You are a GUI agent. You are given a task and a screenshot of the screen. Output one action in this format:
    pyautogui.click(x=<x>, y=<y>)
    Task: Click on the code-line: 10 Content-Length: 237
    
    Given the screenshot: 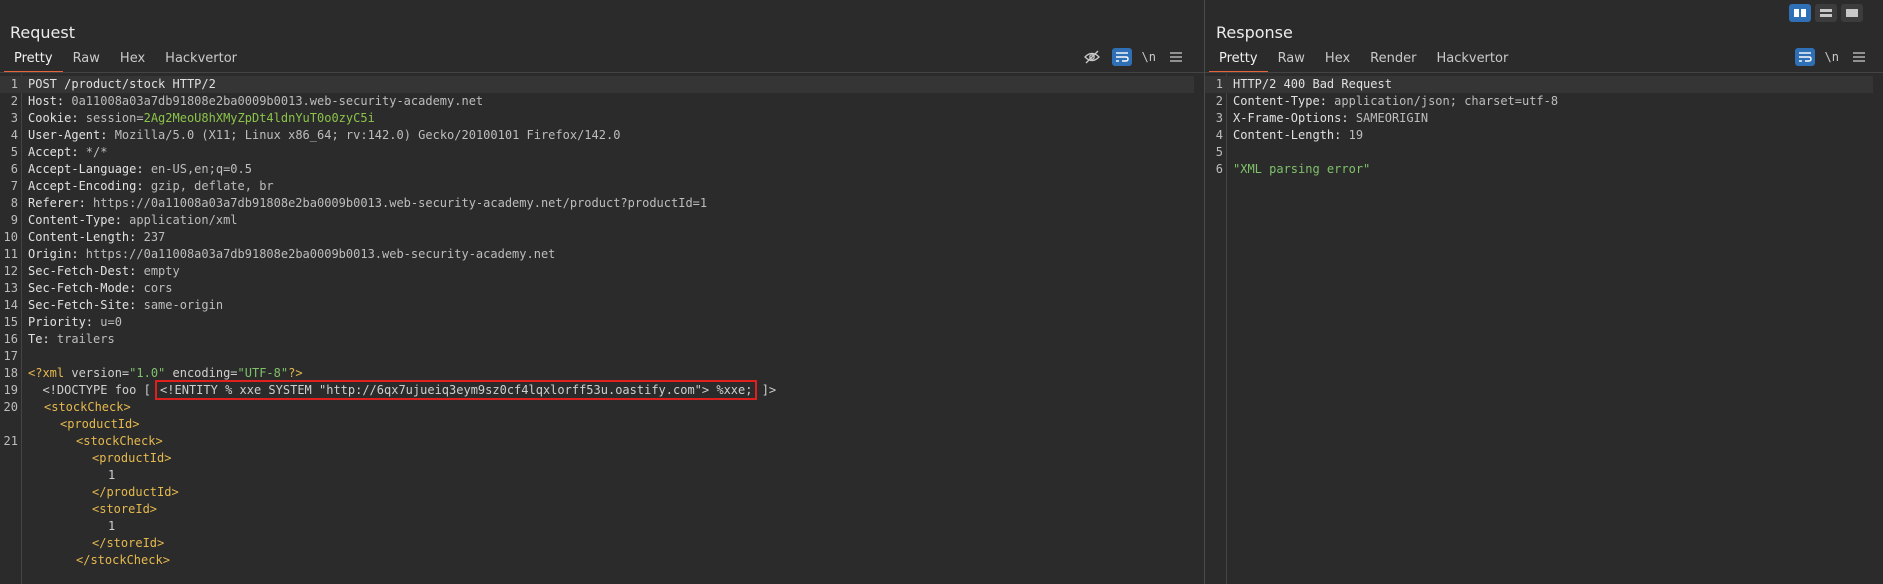 What is the action you would take?
    pyautogui.click(x=84, y=237)
    